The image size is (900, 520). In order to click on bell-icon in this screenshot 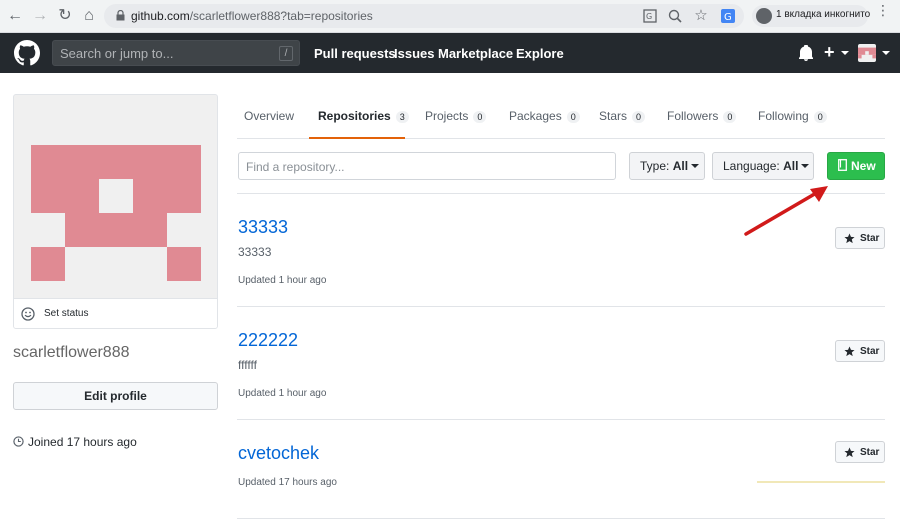, I will do `click(806, 53)`.